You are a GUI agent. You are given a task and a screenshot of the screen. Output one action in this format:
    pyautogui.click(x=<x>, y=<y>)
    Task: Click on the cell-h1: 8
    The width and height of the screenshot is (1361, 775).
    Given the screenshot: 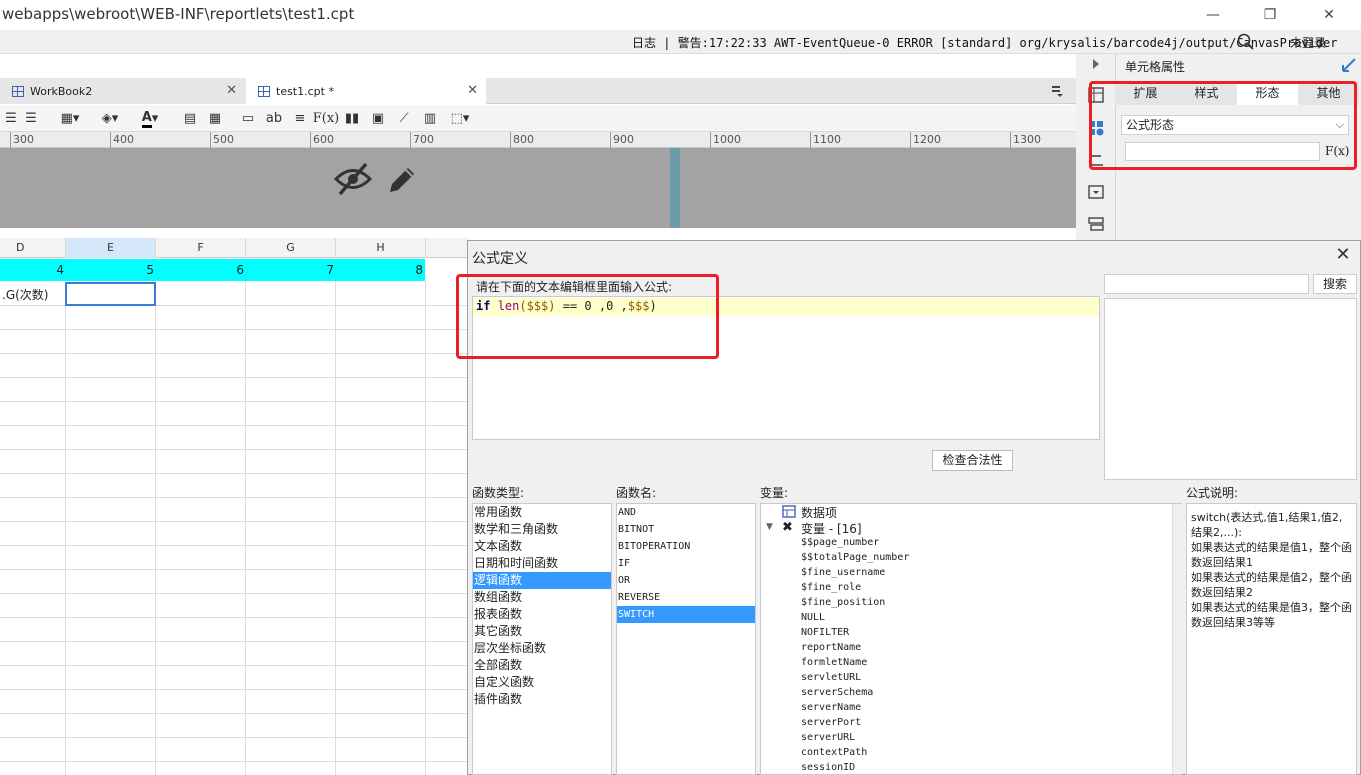 What is the action you would take?
    pyautogui.click(x=380, y=270)
    